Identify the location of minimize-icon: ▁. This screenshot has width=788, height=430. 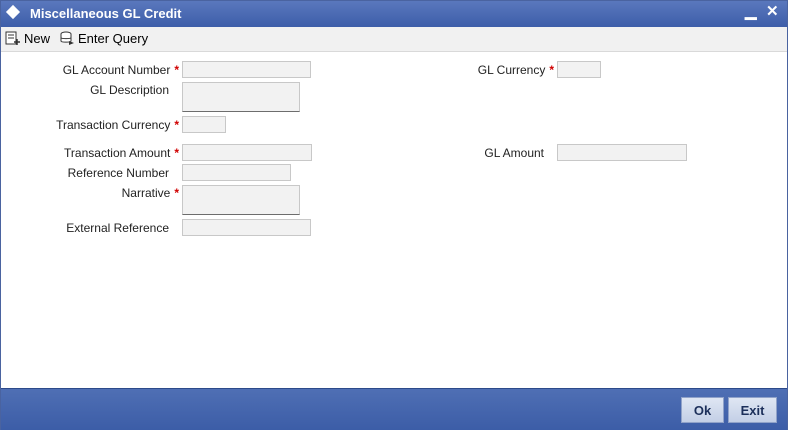
(751, 12).